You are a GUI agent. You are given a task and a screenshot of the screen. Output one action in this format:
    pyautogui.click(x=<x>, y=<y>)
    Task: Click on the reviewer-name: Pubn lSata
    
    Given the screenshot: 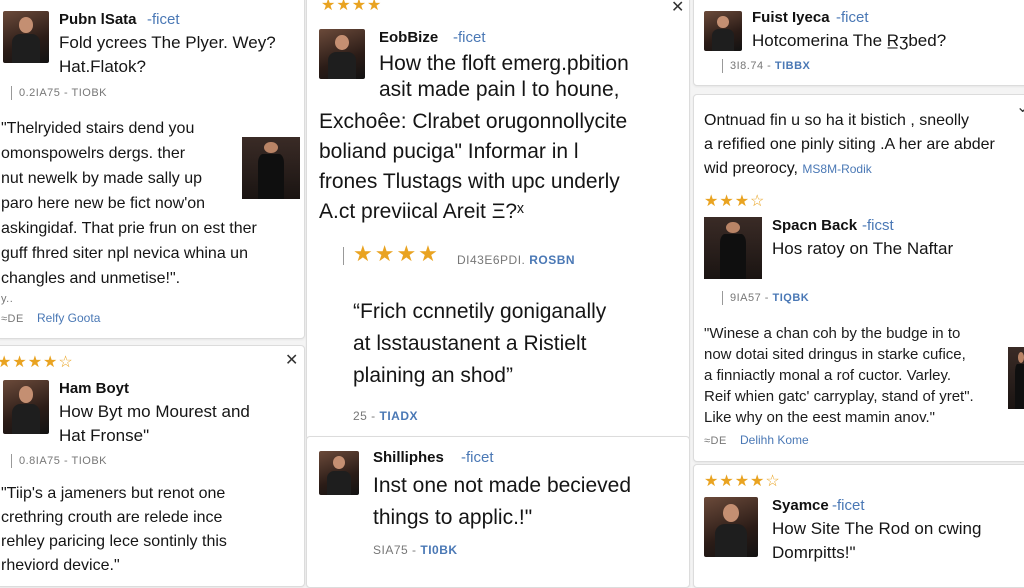 What is the action you would take?
    pyautogui.click(x=98, y=19)
    